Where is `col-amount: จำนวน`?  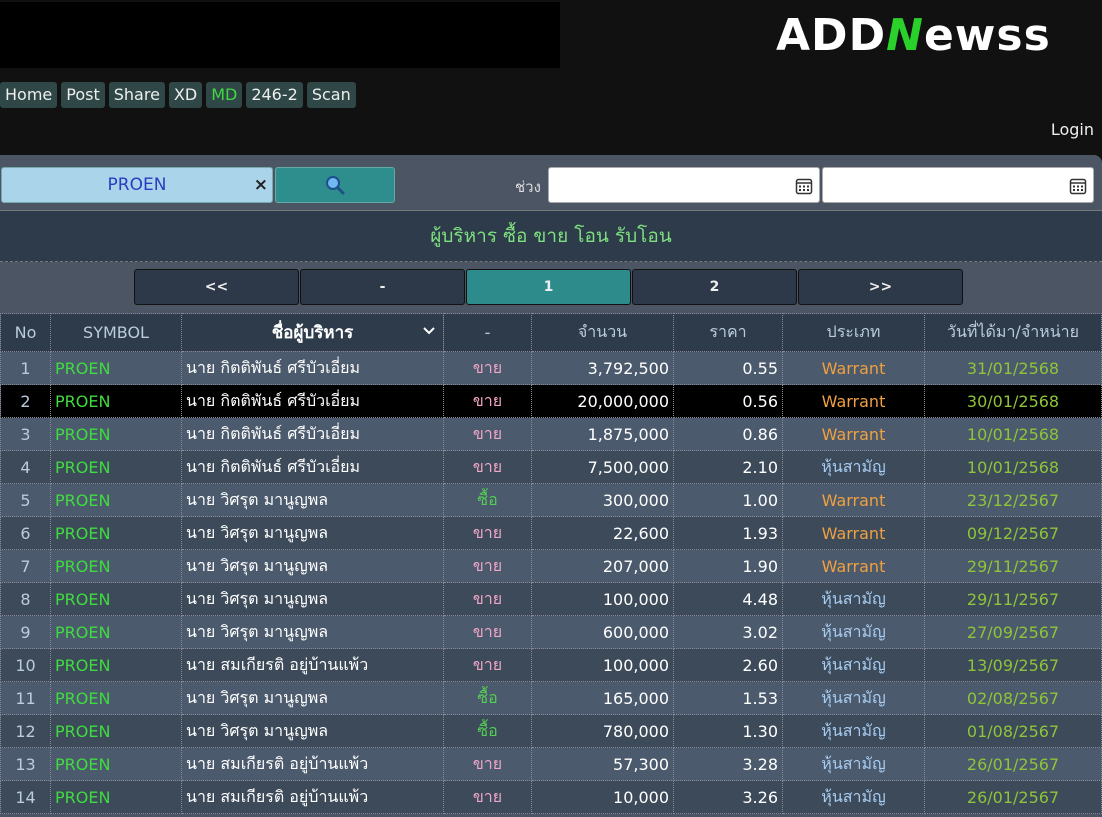 col-amount: จำนวน is located at coordinates (602, 332).